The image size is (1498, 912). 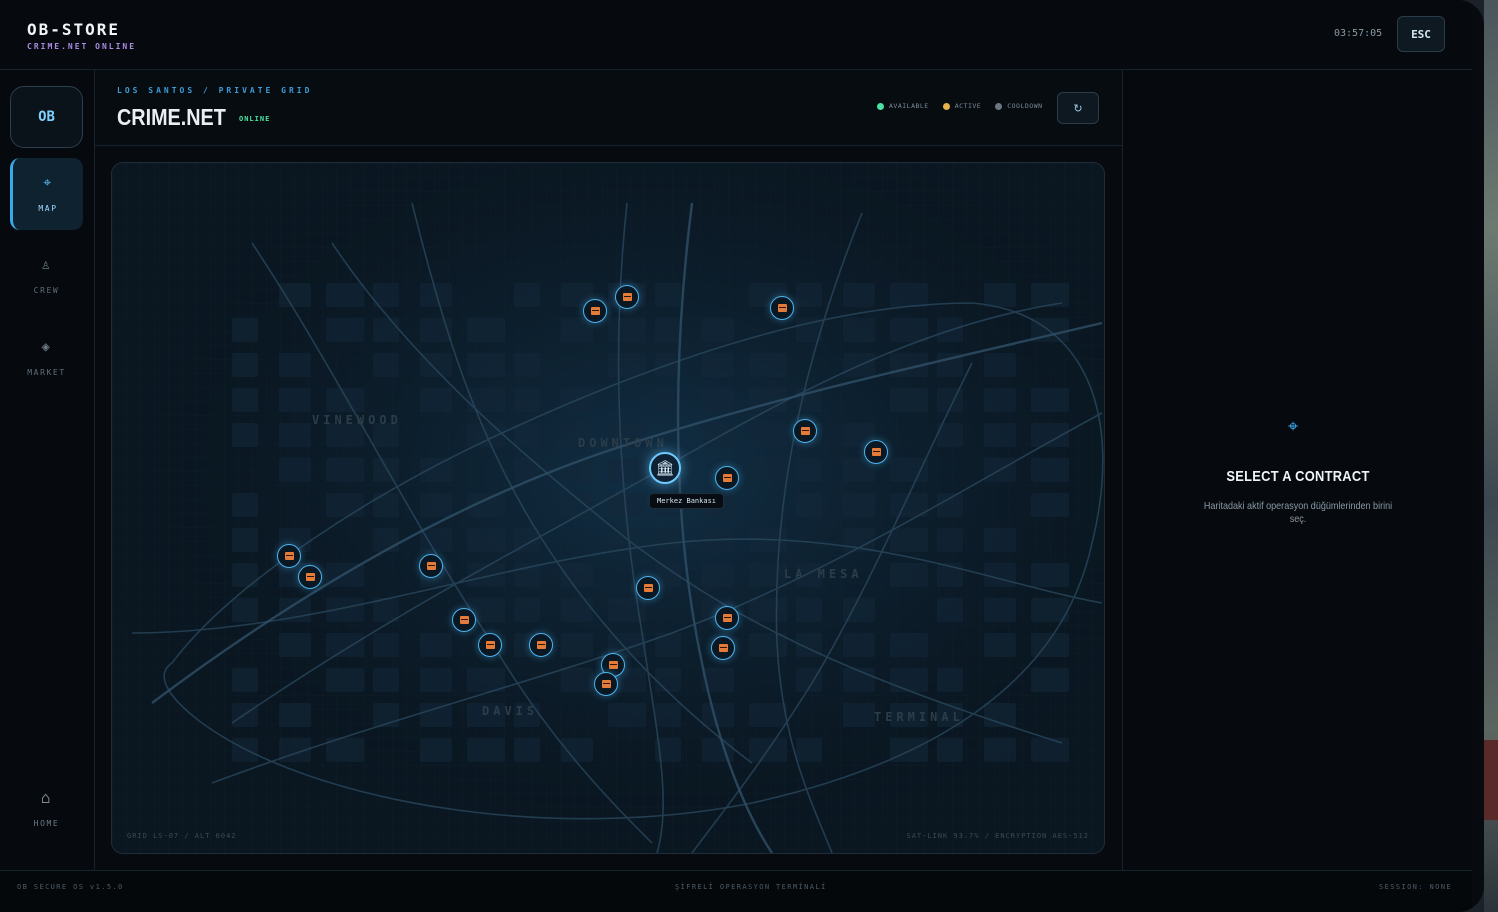 What do you see at coordinates (255, 119) in the screenshot?
I see `status-badge: ONLINE` at bounding box center [255, 119].